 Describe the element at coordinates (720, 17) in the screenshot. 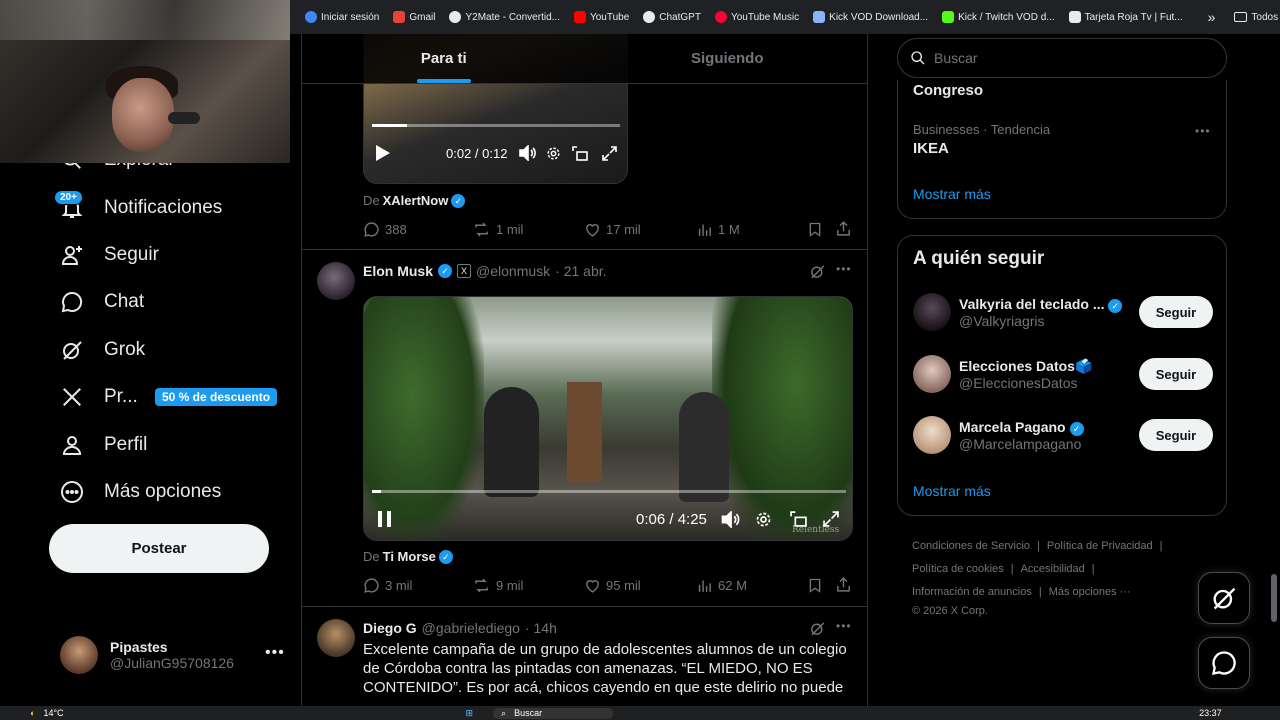

I see `youtube-music-icon` at that location.